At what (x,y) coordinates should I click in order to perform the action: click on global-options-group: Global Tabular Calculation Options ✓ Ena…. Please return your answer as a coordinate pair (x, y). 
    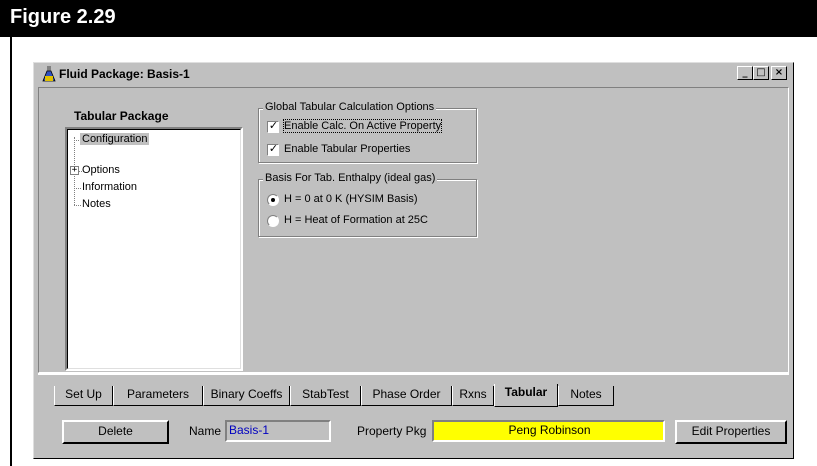
    Looking at the image, I should click on (367, 132).